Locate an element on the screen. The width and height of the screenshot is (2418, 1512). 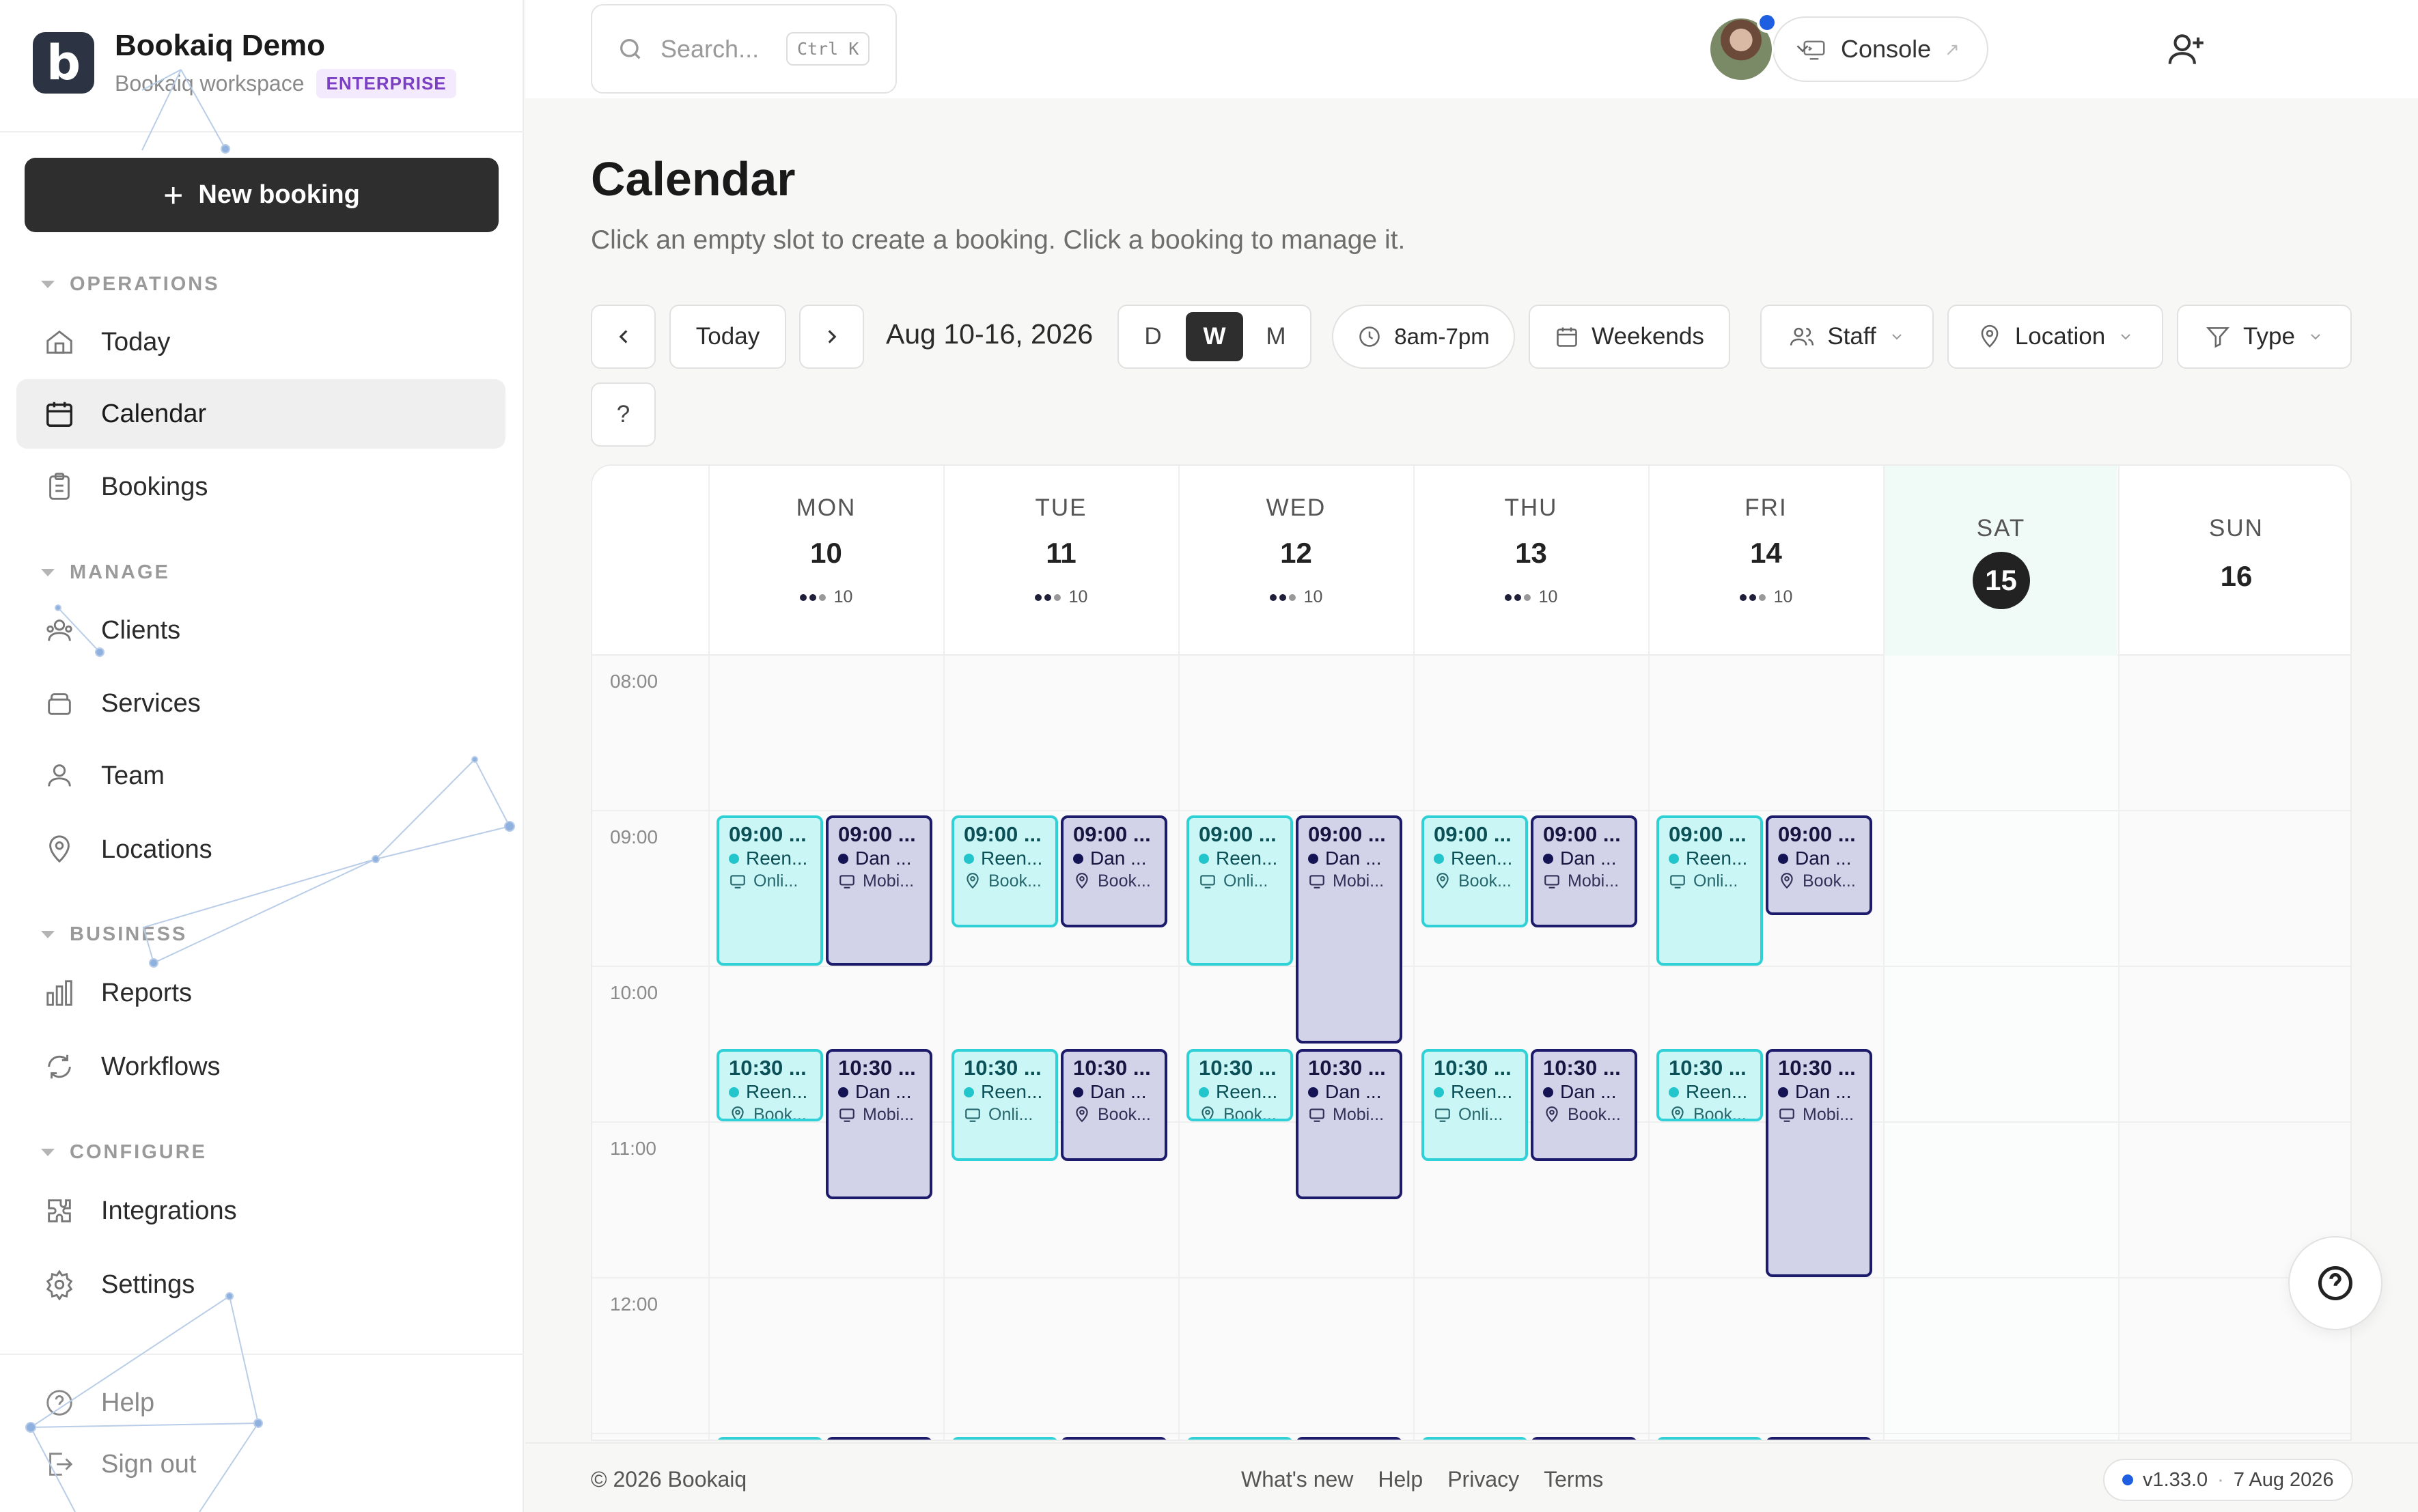
hour-row: 08:00 is located at coordinates (1471, 733).